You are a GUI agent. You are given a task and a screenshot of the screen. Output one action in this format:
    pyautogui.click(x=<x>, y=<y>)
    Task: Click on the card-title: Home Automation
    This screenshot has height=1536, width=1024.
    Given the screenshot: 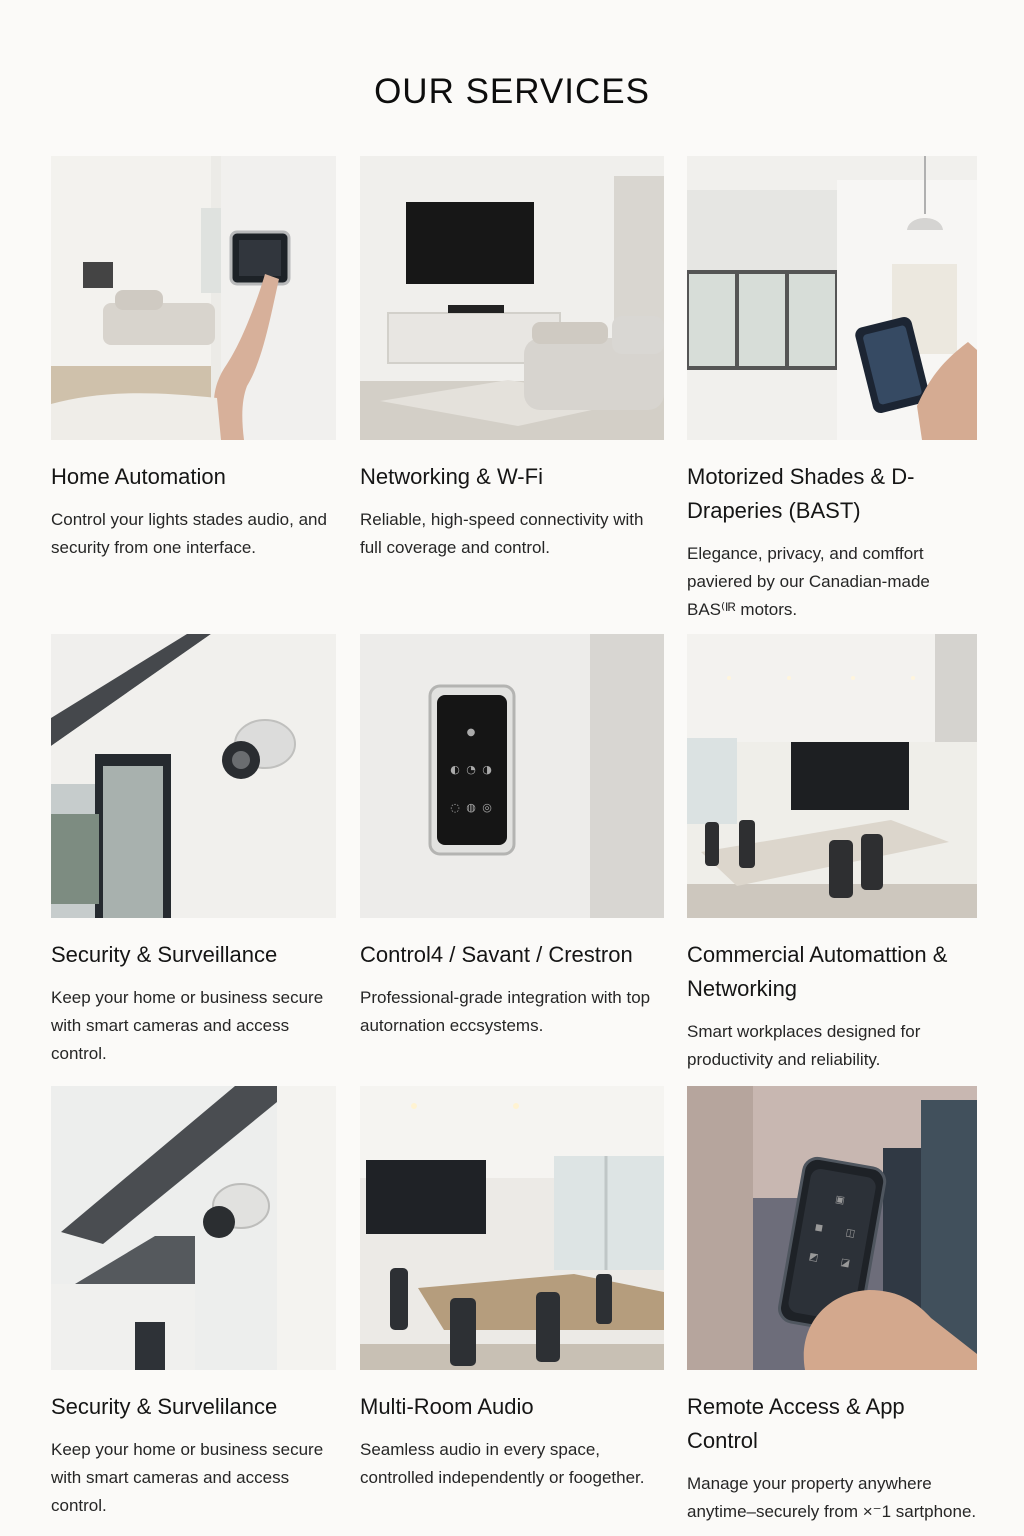 What is the action you would take?
    pyautogui.click(x=138, y=476)
    